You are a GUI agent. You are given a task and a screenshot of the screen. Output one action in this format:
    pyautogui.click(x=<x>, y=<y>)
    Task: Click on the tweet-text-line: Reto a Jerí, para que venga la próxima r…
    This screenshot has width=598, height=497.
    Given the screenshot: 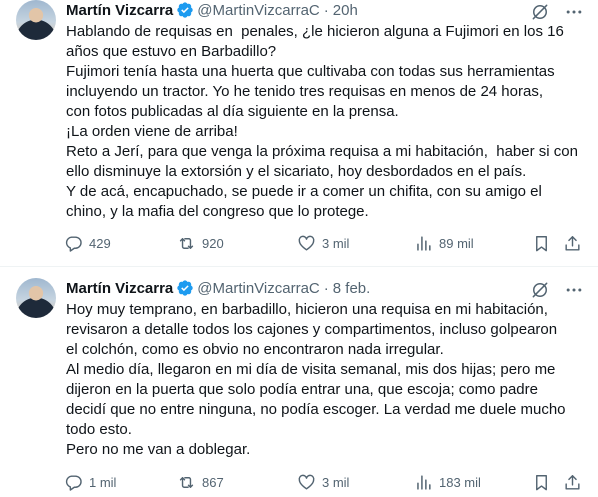 What is the action you would take?
    pyautogui.click(x=322, y=151)
    